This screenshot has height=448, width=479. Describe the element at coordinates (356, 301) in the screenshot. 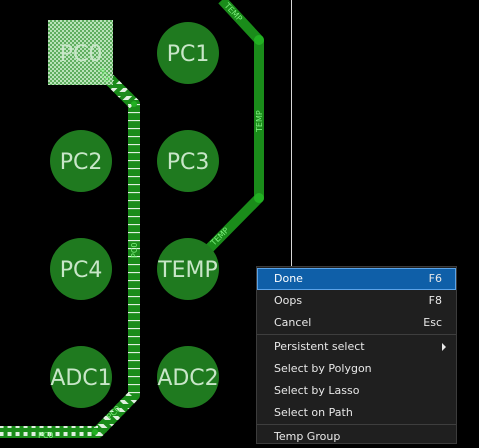

I see `menu-item-oops: Oops F8` at that location.